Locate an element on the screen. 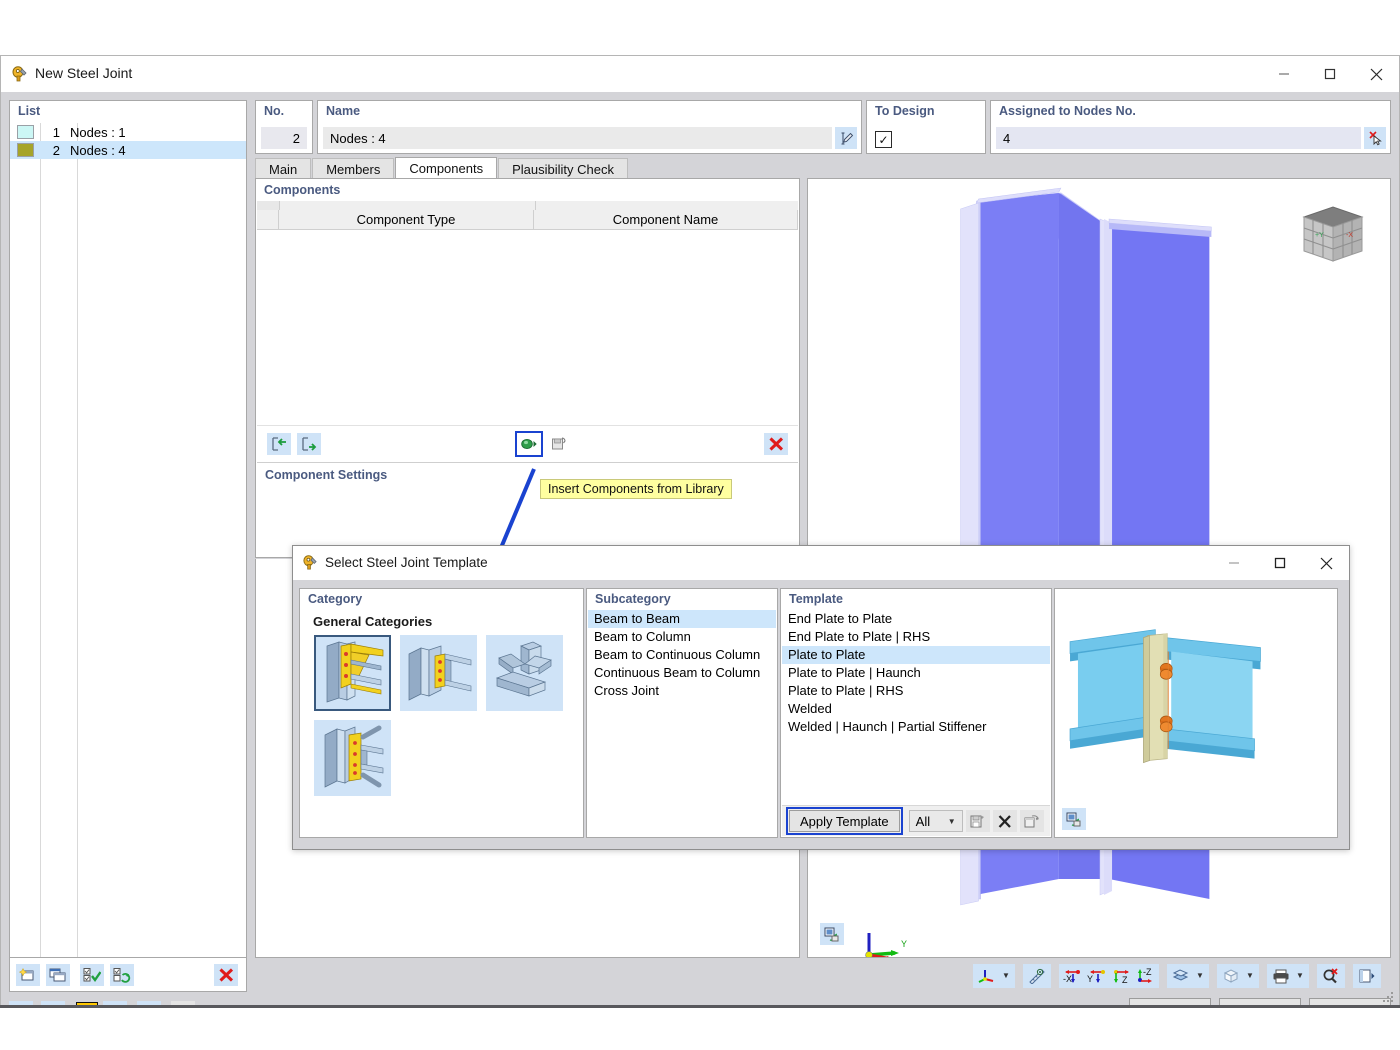 The image size is (1400, 1050). check-all-button is located at coordinates (92, 974).